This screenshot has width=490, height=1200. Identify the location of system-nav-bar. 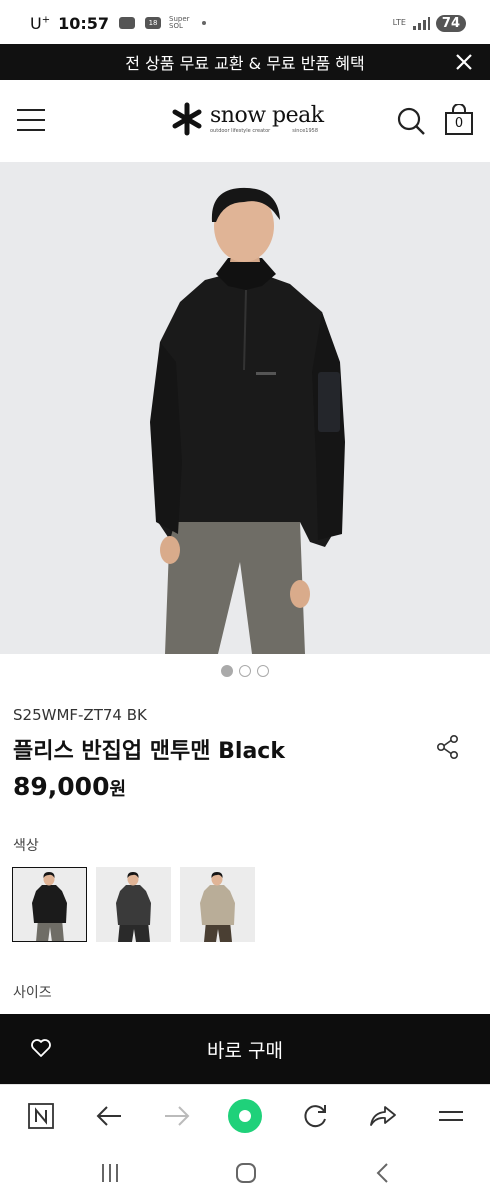
(245, 1173).